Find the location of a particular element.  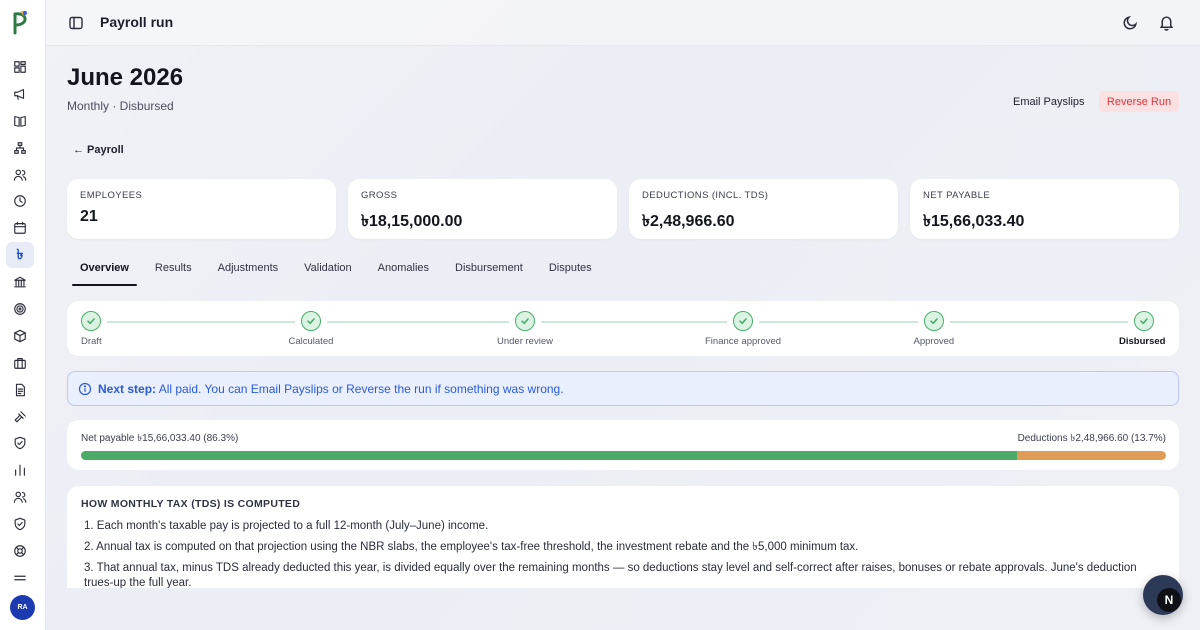

top-bar: Payroll run is located at coordinates (623, 23).